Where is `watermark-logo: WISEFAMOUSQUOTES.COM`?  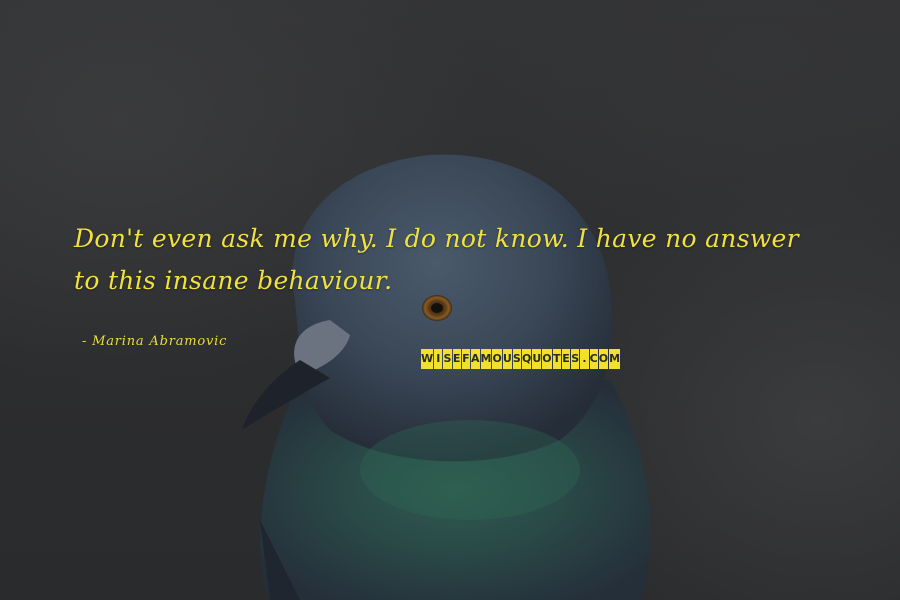
watermark-logo: WISEFAMOUSQUOTES.COM is located at coordinates (521, 359).